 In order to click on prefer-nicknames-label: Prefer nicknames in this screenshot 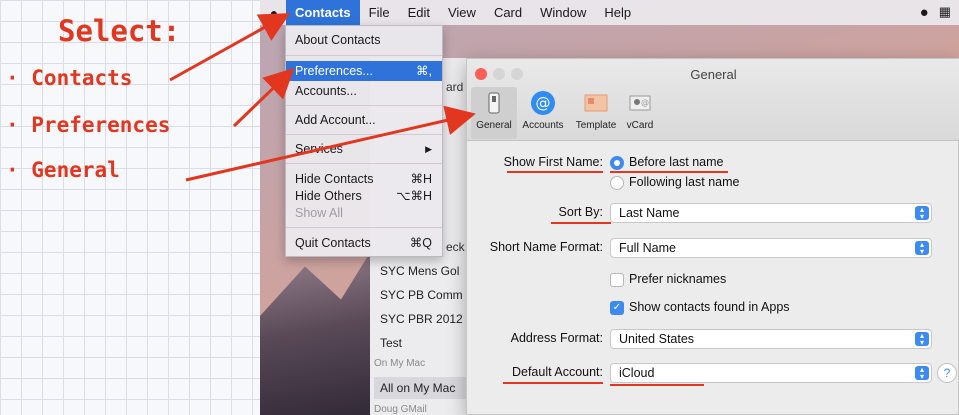, I will do `click(678, 279)`.